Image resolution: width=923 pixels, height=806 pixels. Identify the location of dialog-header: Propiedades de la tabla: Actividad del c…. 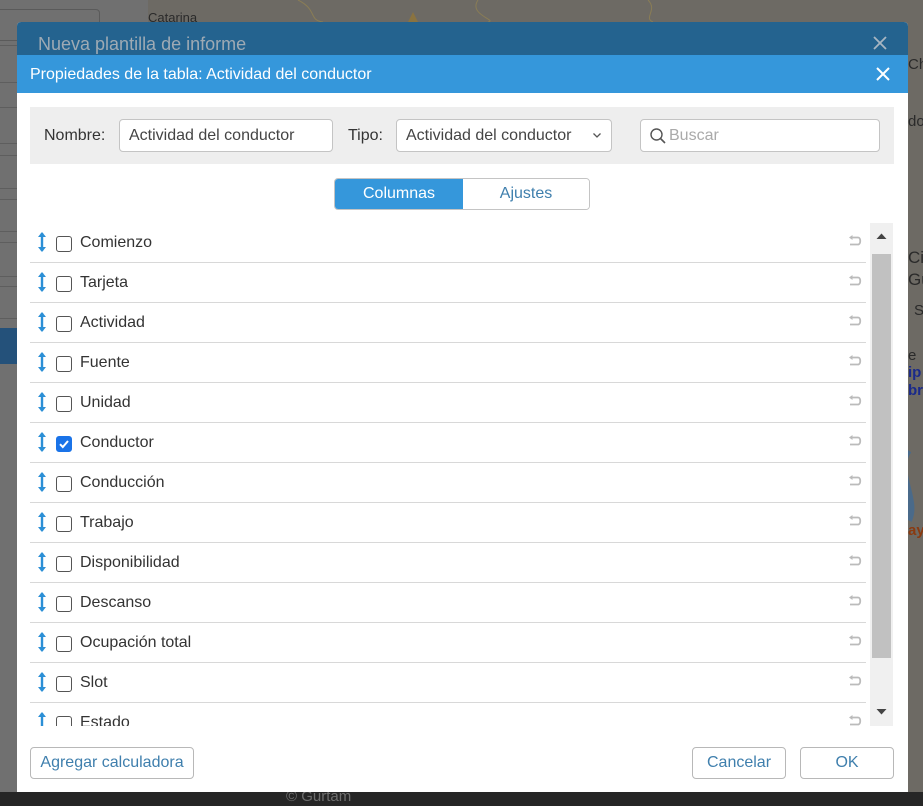
(462, 74).